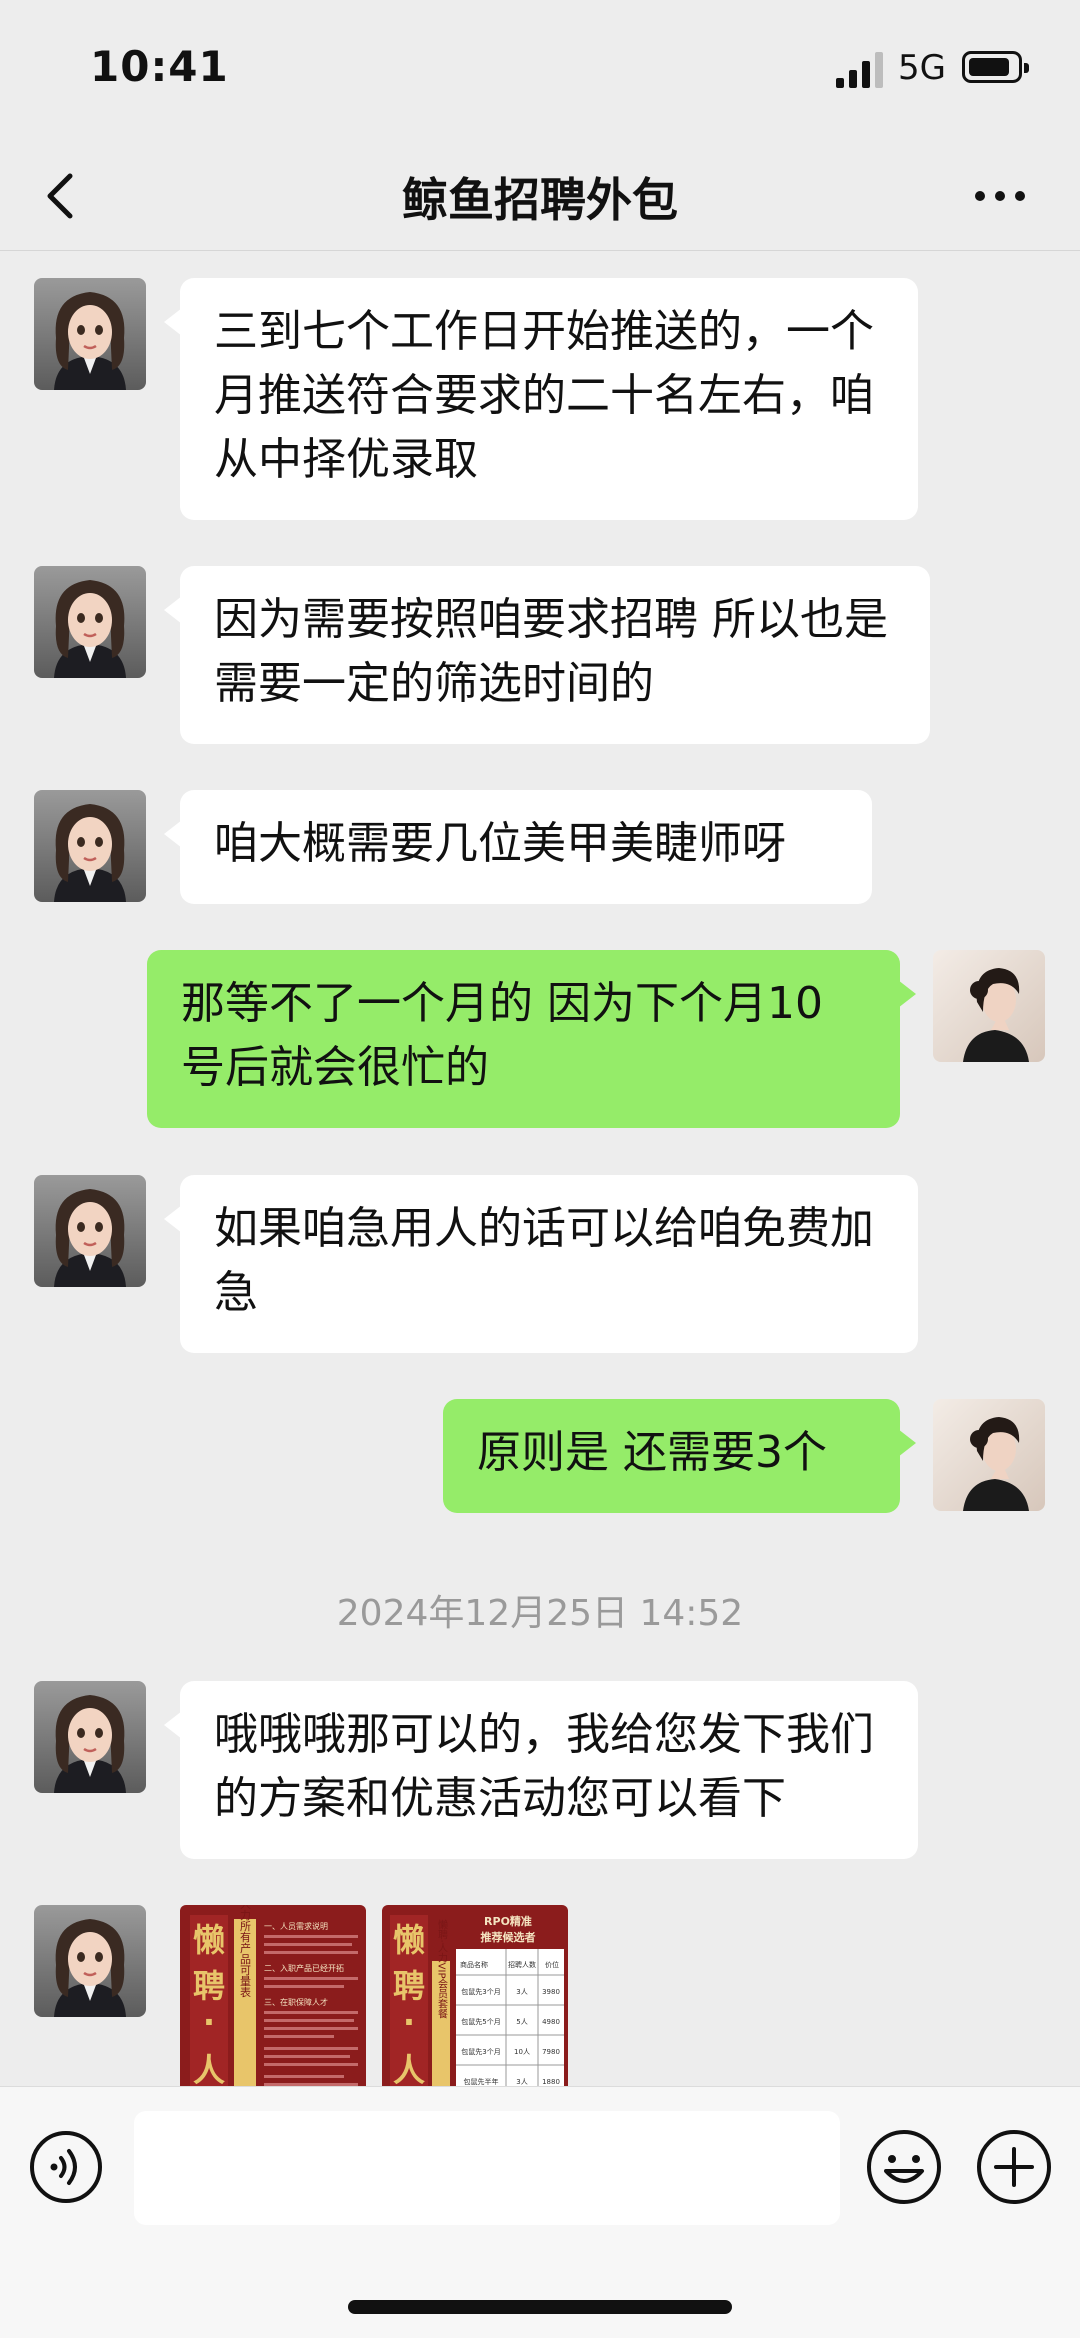  I want to click on status-bar: 10:41 5G, so click(540, 70).